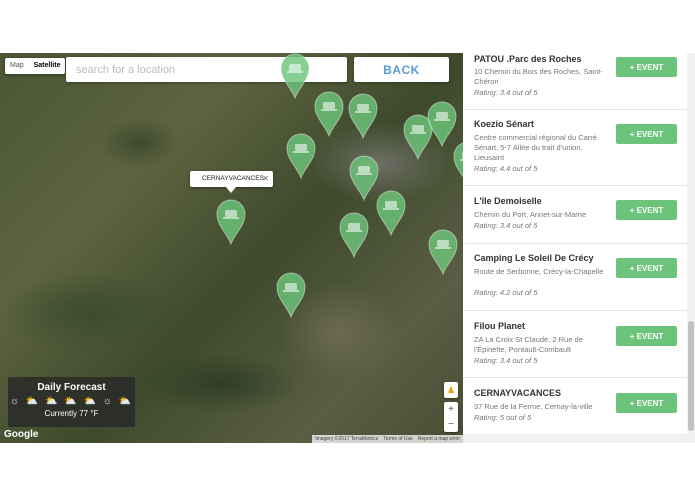  I want to click on terms-link: Terms of Use, so click(397, 439).